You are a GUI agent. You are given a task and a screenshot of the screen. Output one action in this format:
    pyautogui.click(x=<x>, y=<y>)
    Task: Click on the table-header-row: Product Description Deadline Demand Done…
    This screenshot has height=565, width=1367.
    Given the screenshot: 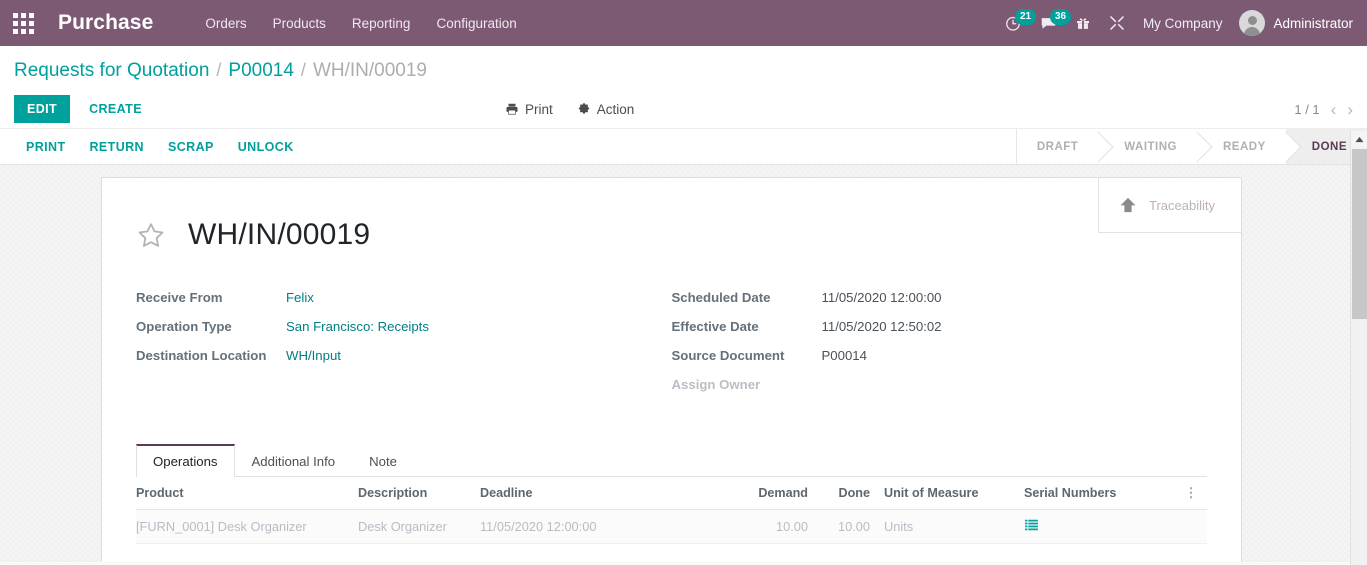 What is the action you would take?
    pyautogui.click(x=671, y=493)
    